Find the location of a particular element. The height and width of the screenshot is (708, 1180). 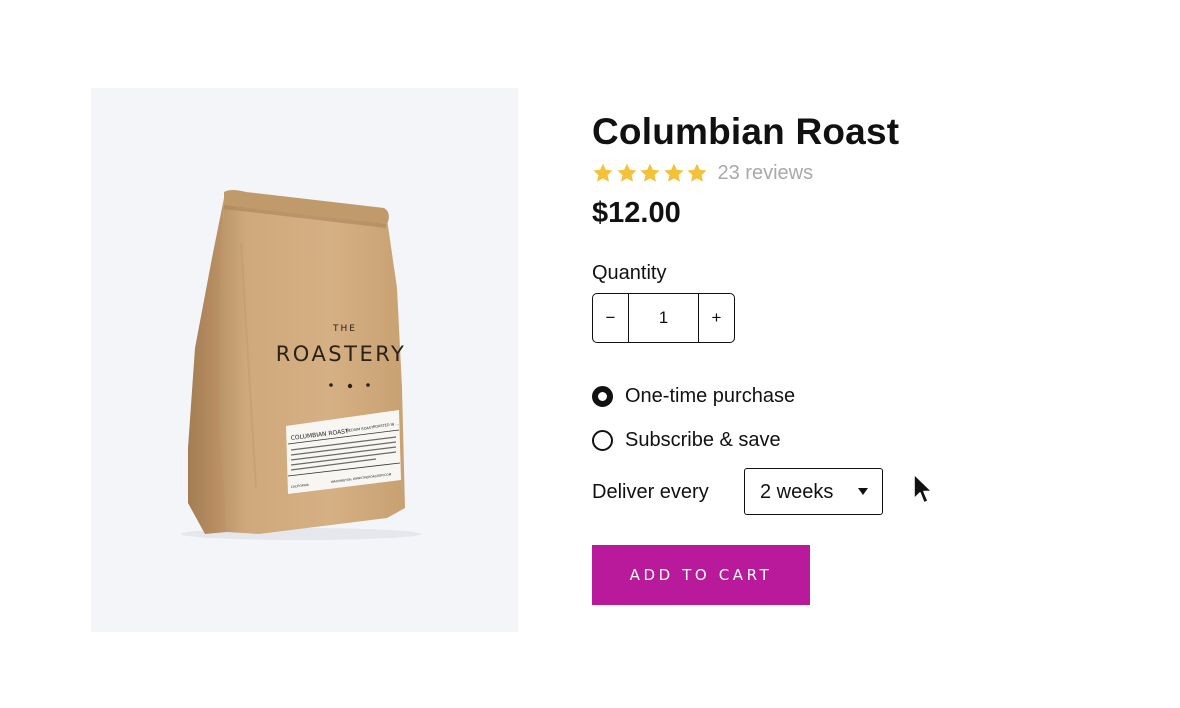

deliver-every-label: Deliver every is located at coordinates (650, 492).